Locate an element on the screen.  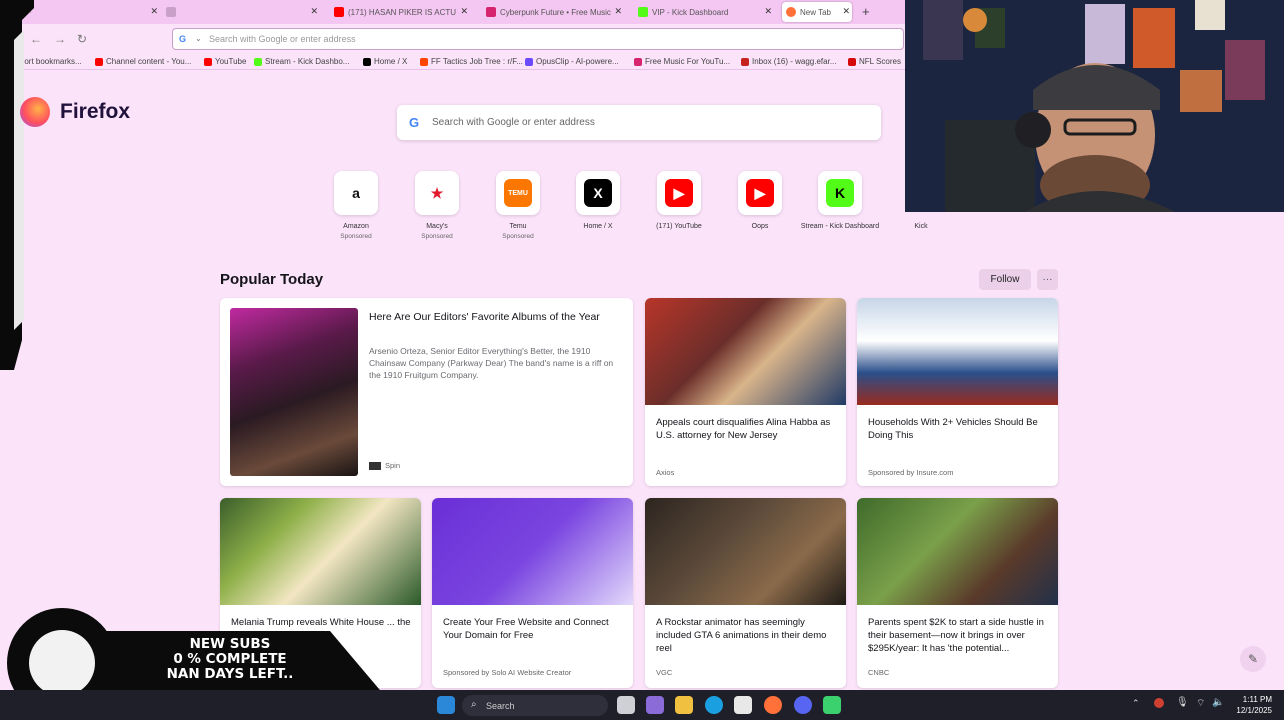
tab-new-tab: New Tab ✕ is located at coordinates (817, 12).